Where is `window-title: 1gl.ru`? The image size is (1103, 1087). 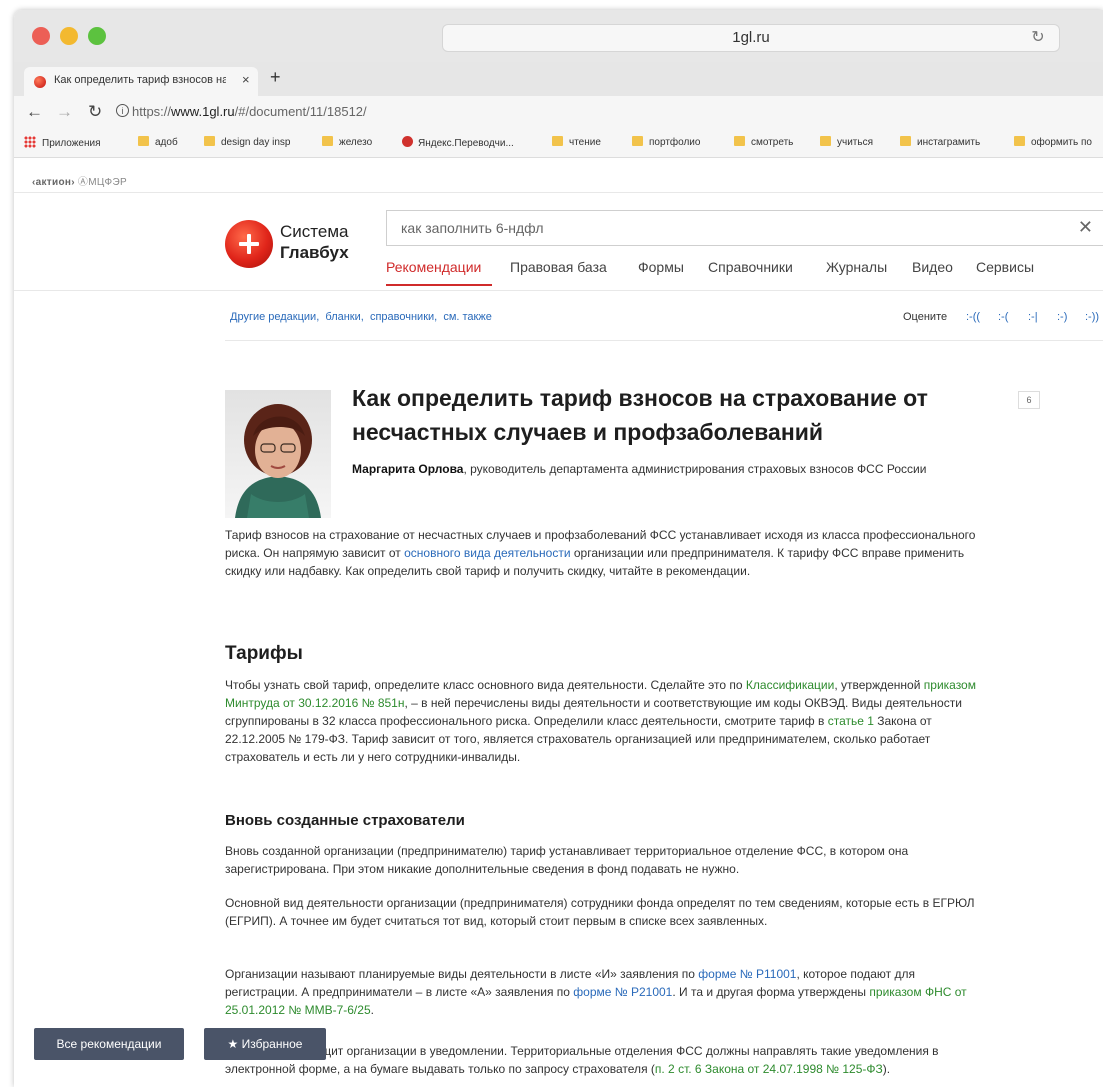 window-title: 1gl.ru is located at coordinates (751, 37).